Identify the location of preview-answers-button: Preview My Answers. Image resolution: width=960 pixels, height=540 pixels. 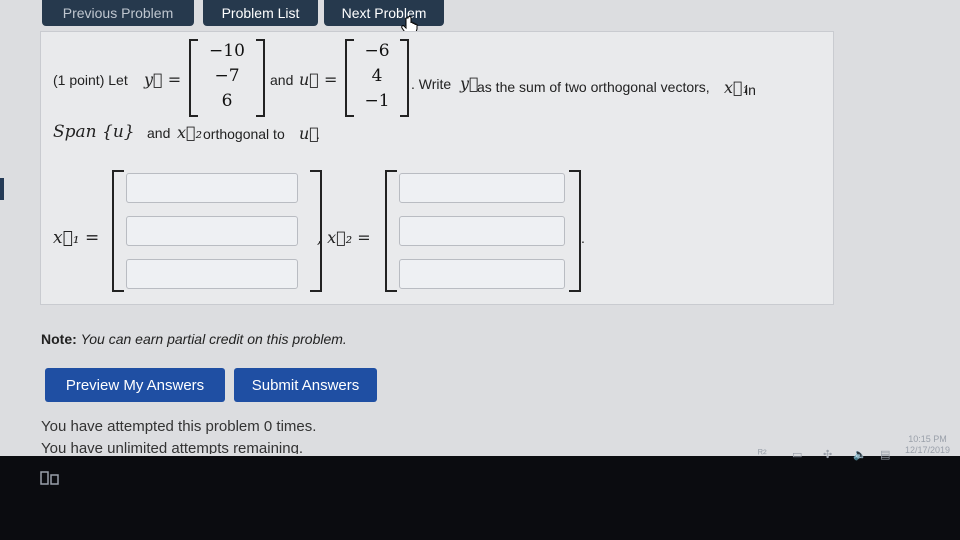
(135, 385).